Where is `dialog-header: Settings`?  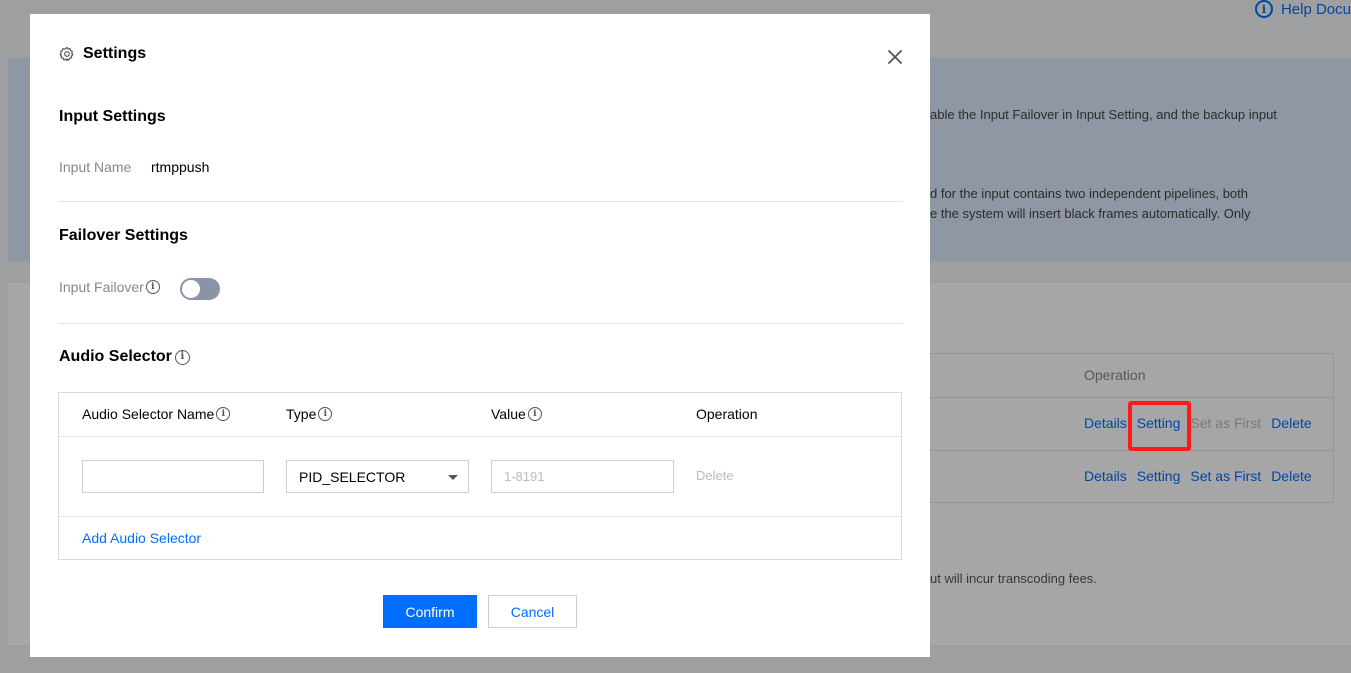 dialog-header: Settings is located at coordinates (102, 54).